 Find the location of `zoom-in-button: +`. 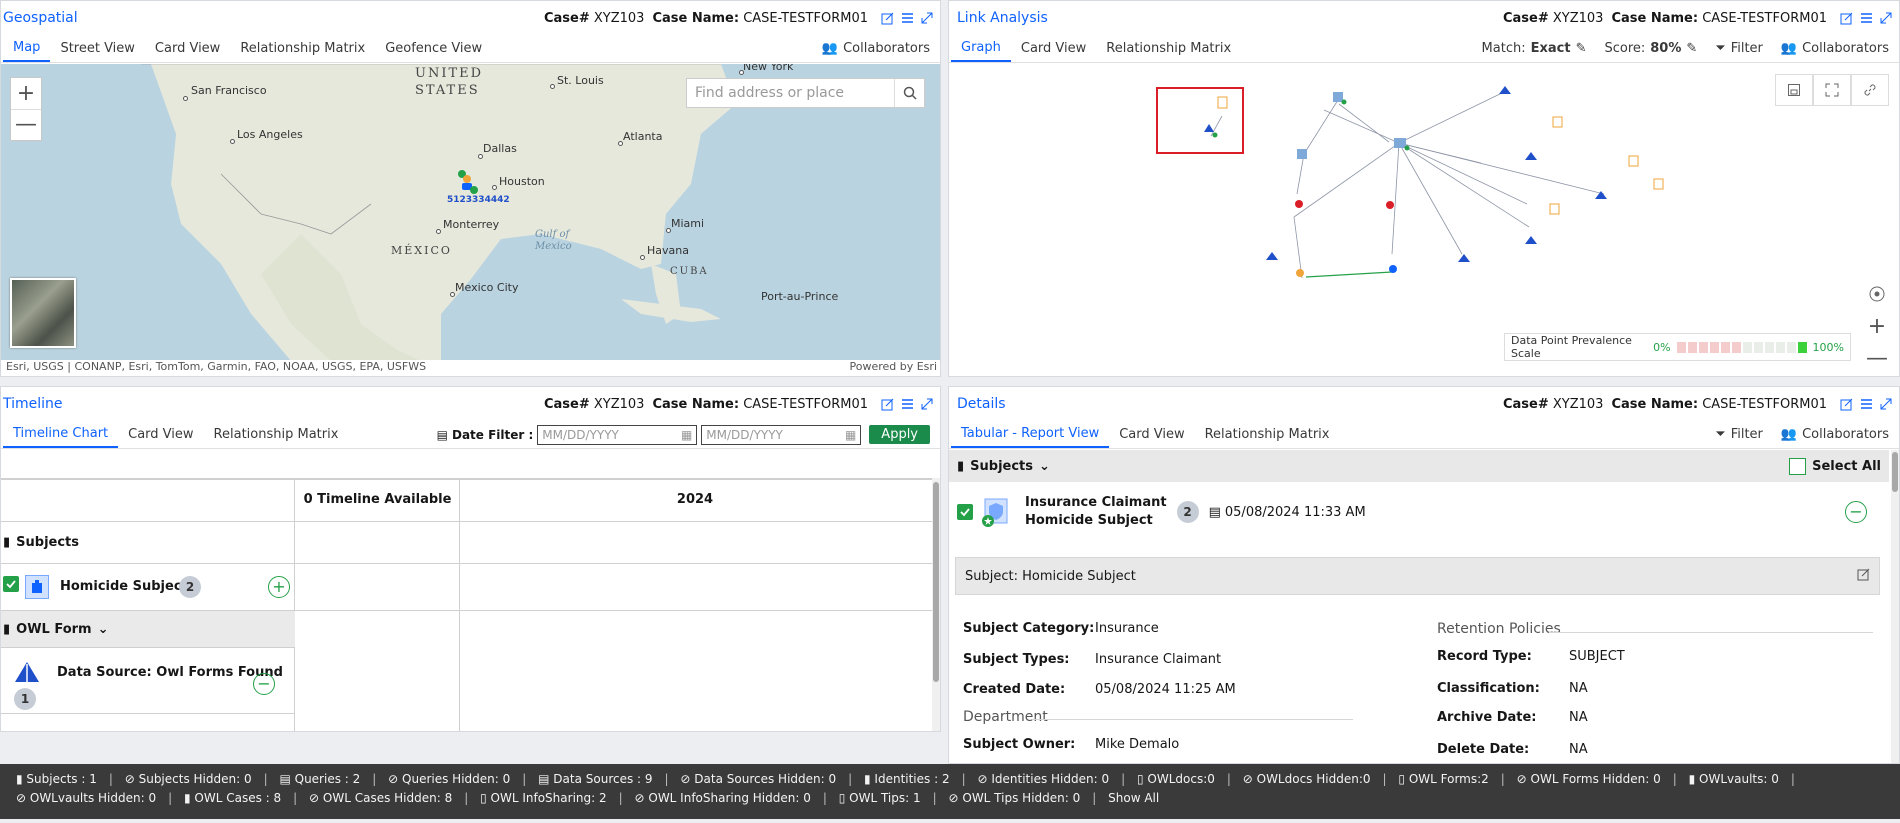

zoom-in-button: + is located at coordinates (26, 94).